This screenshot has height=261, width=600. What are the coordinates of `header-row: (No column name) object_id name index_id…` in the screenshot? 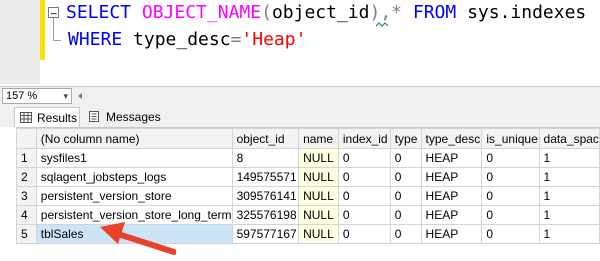 It's located at (308, 138).